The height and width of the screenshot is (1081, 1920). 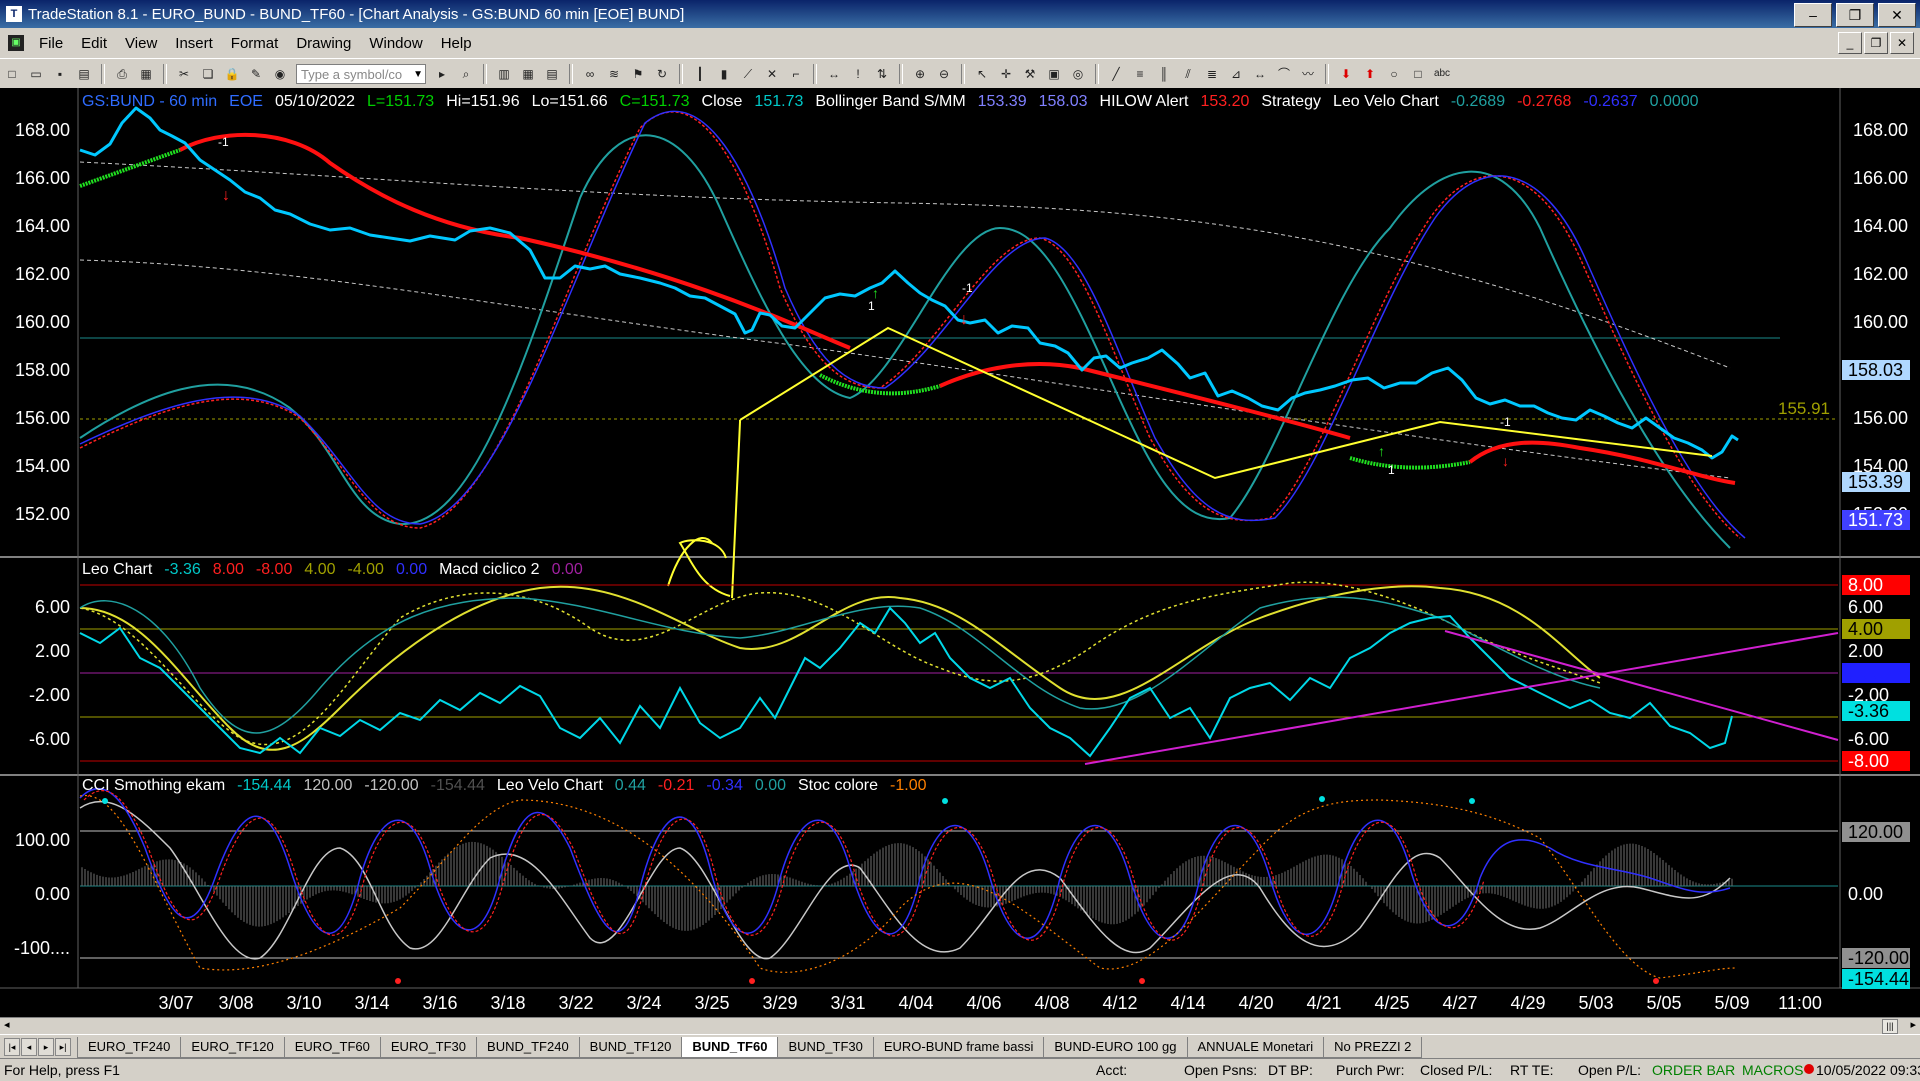 What do you see at coordinates (920, 74) in the screenshot?
I see `zoom-in-icon: ⊕` at bounding box center [920, 74].